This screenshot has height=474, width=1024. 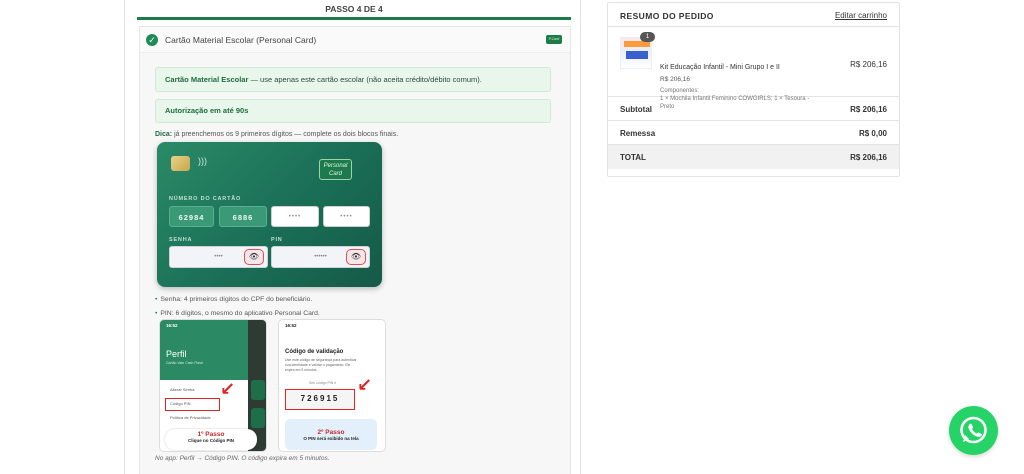 I want to click on subtotal-value: R$ 206,16, so click(x=868, y=109).